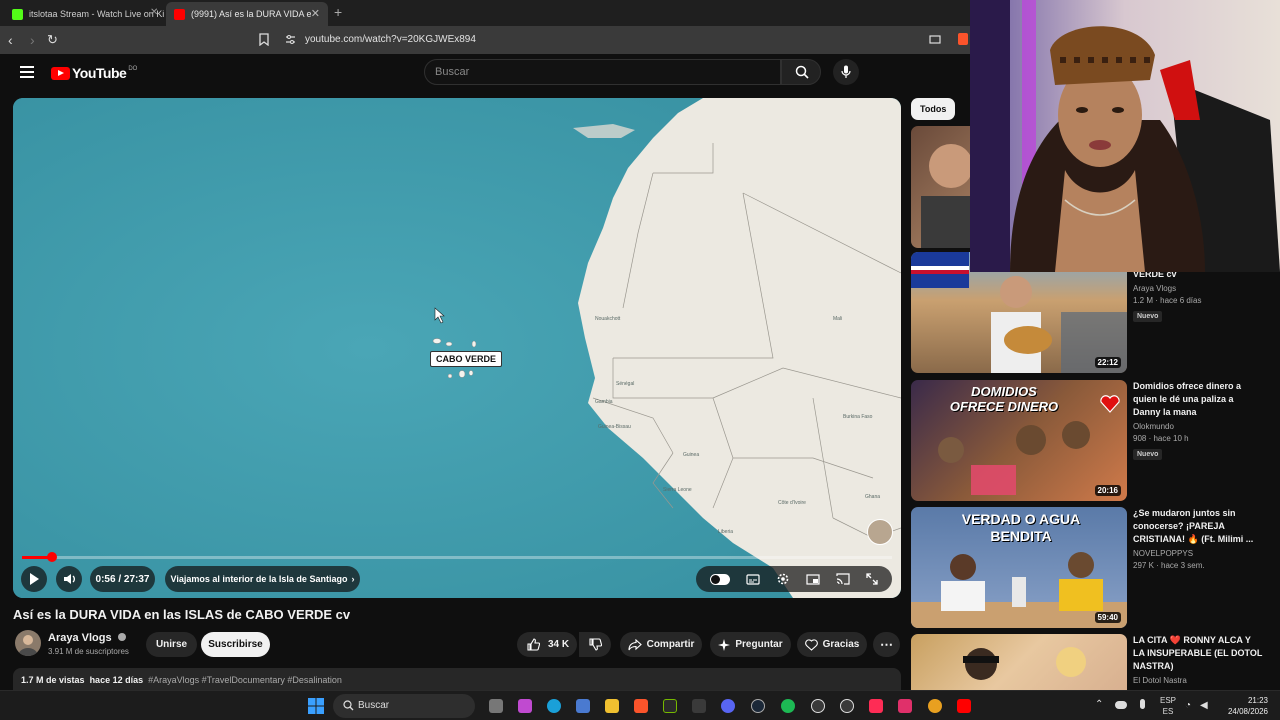  What do you see at coordinates (635, 644) in the screenshot?
I see `share-icon` at bounding box center [635, 644].